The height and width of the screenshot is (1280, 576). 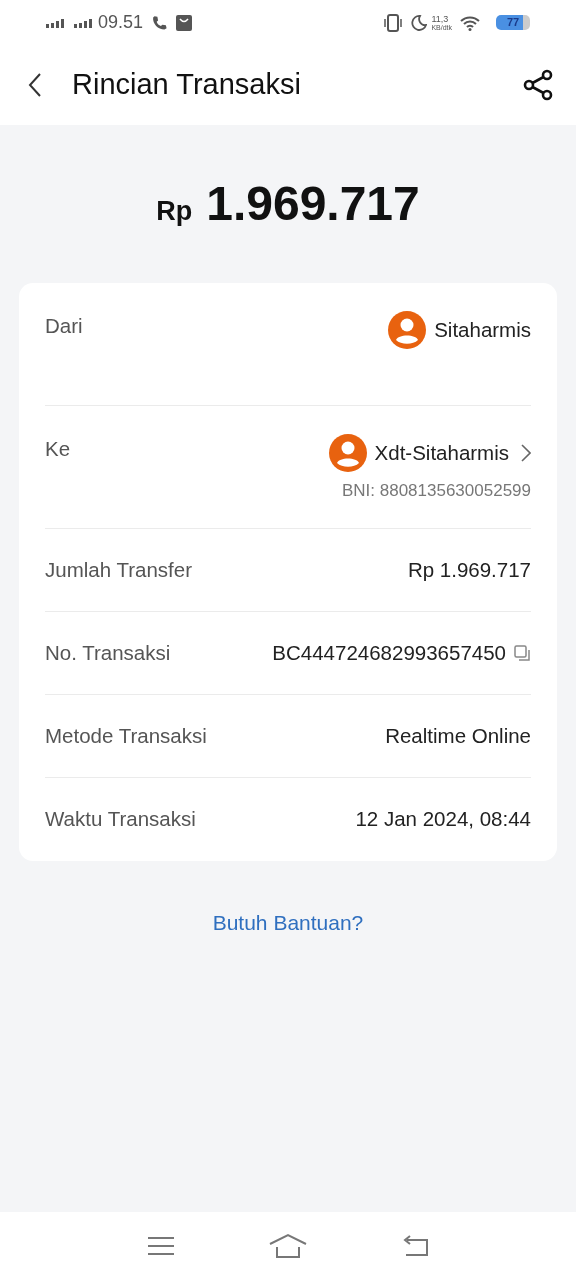 I want to click on share-icon, so click(x=538, y=85).